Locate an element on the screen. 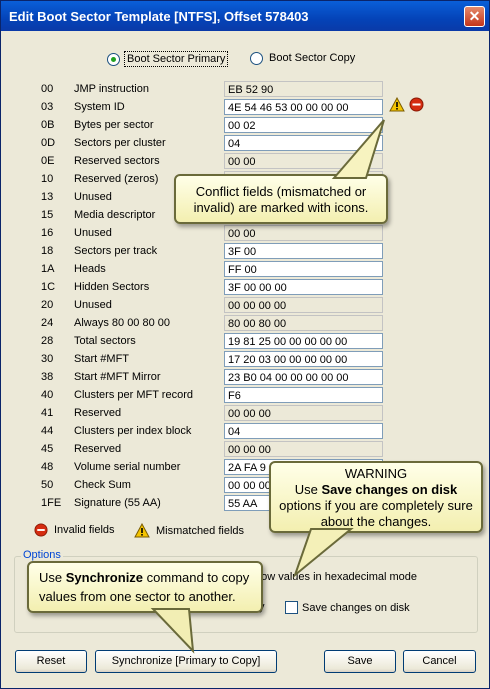 The width and height of the screenshot is (490, 689). callout-warning-bold: Save changes on disk is located at coordinates (389, 489).